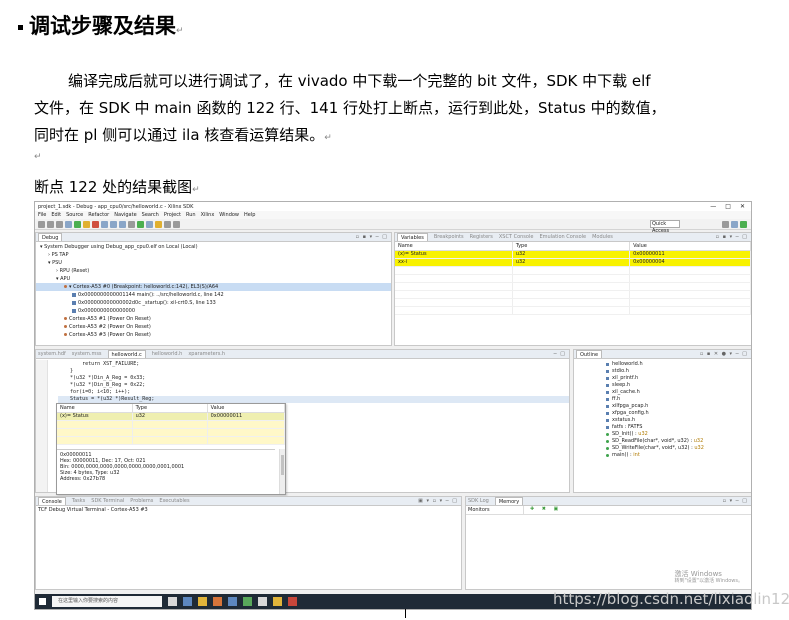 The image size is (789, 620). I want to click on outline-item: SD_WriteFile(char*, void*, u32) : u32, so click(662, 448).